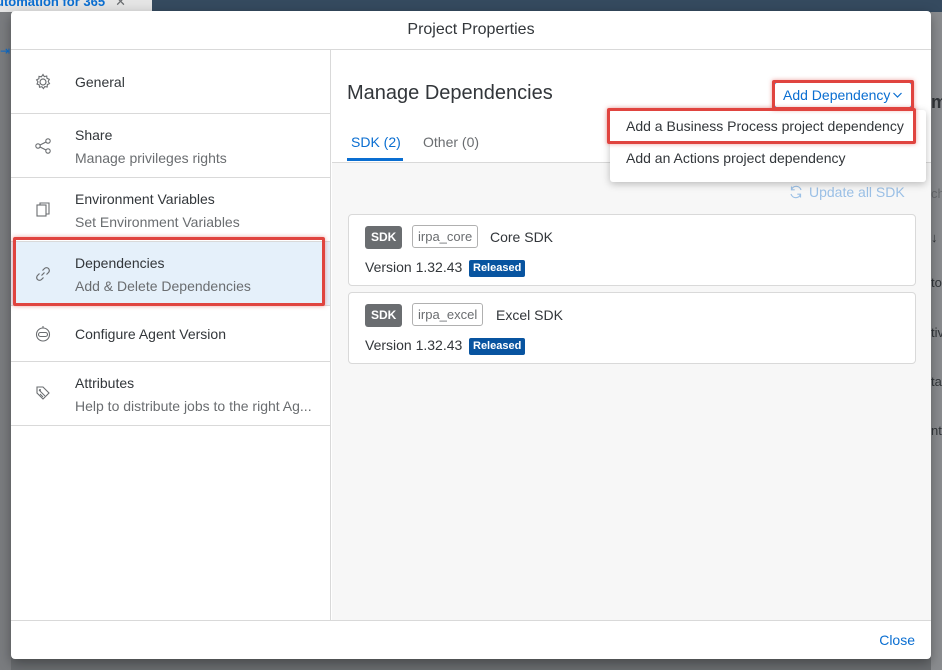 The image size is (942, 670). Describe the element at coordinates (163, 286) in the screenshot. I see `sidebar-item-subtitle: Add & Delete Dependencies` at that location.